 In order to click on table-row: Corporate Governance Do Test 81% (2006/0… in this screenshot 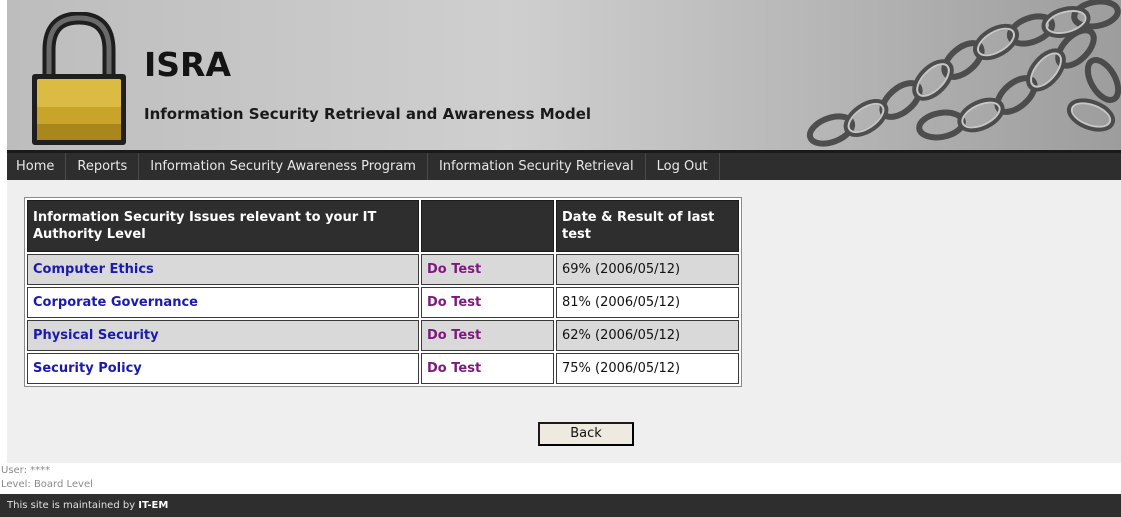, I will do `click(383, 302)`.